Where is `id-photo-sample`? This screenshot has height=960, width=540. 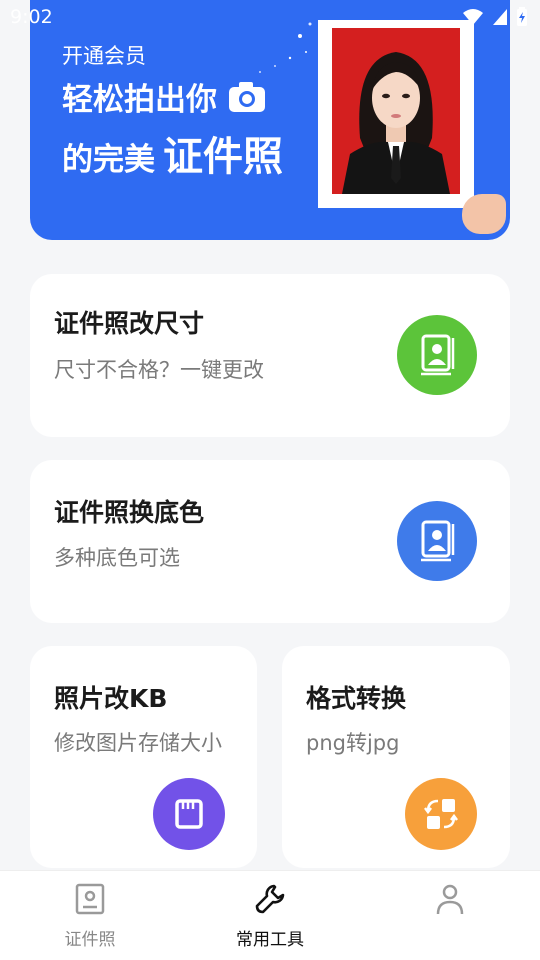 id-photo-sample is located at coordinates (396, 111).